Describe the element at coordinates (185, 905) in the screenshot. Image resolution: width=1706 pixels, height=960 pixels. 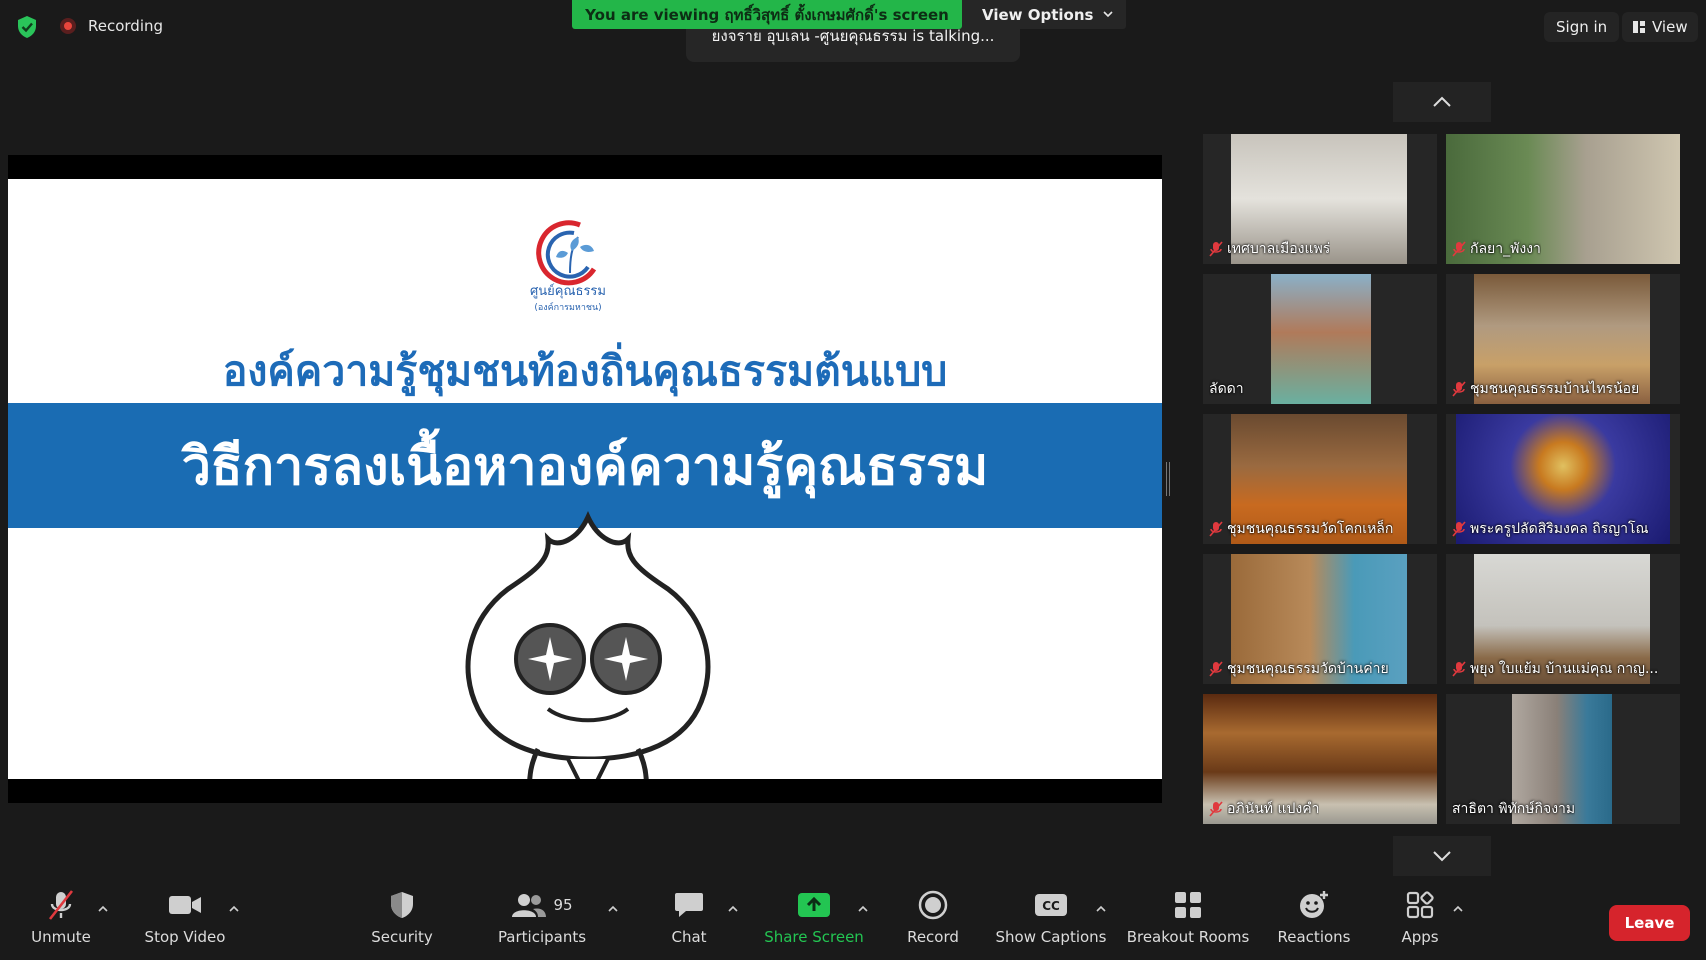
I see `video-camera-icon` at that location.